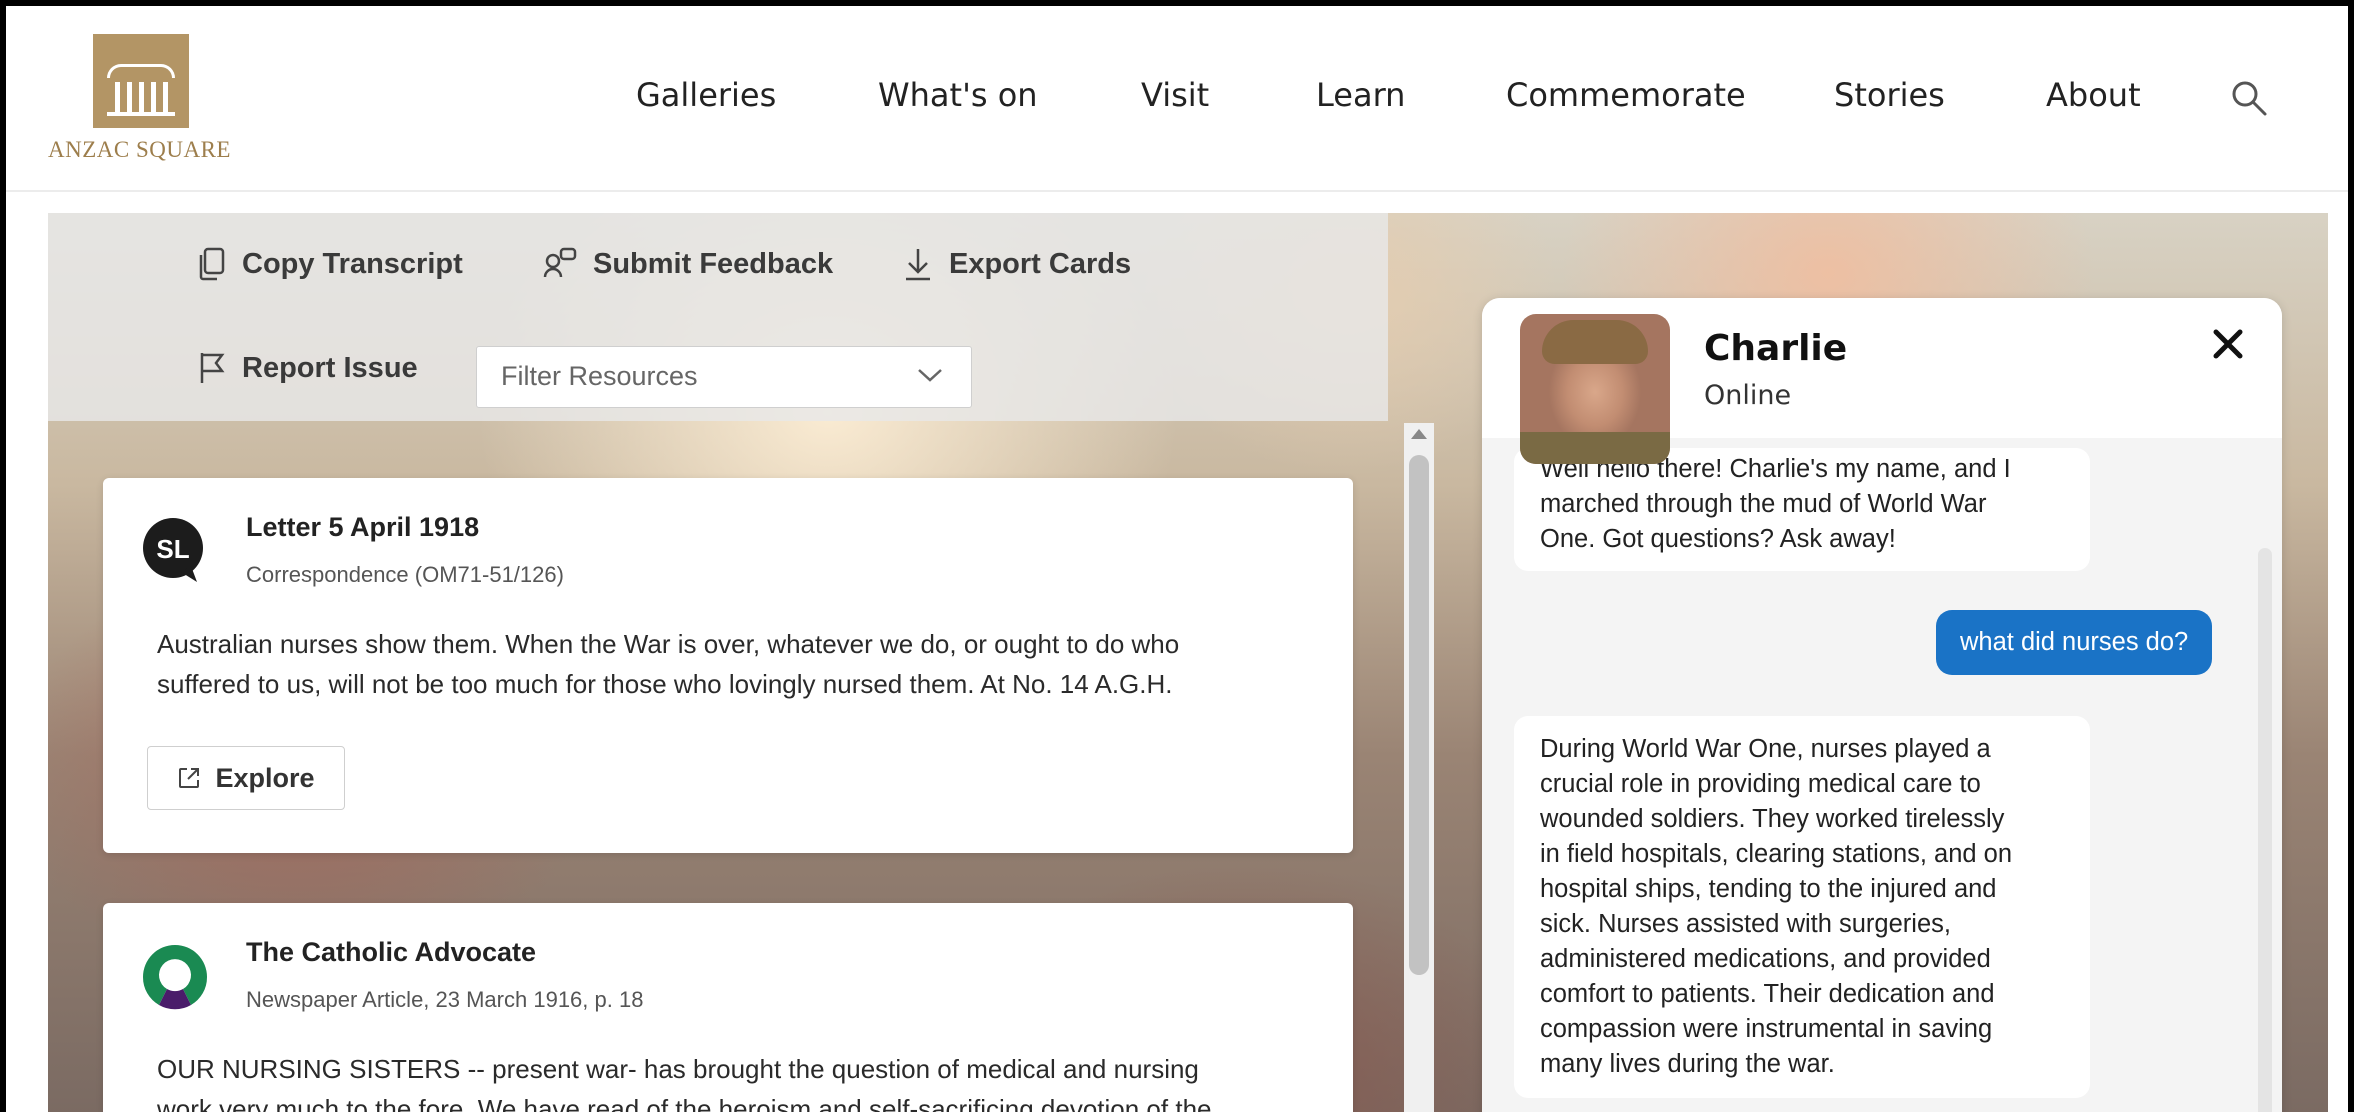 This screenshot has width=2354, height=1112. I want to click on submit-feedback-button: Submit Feedback, so click(688, 264).